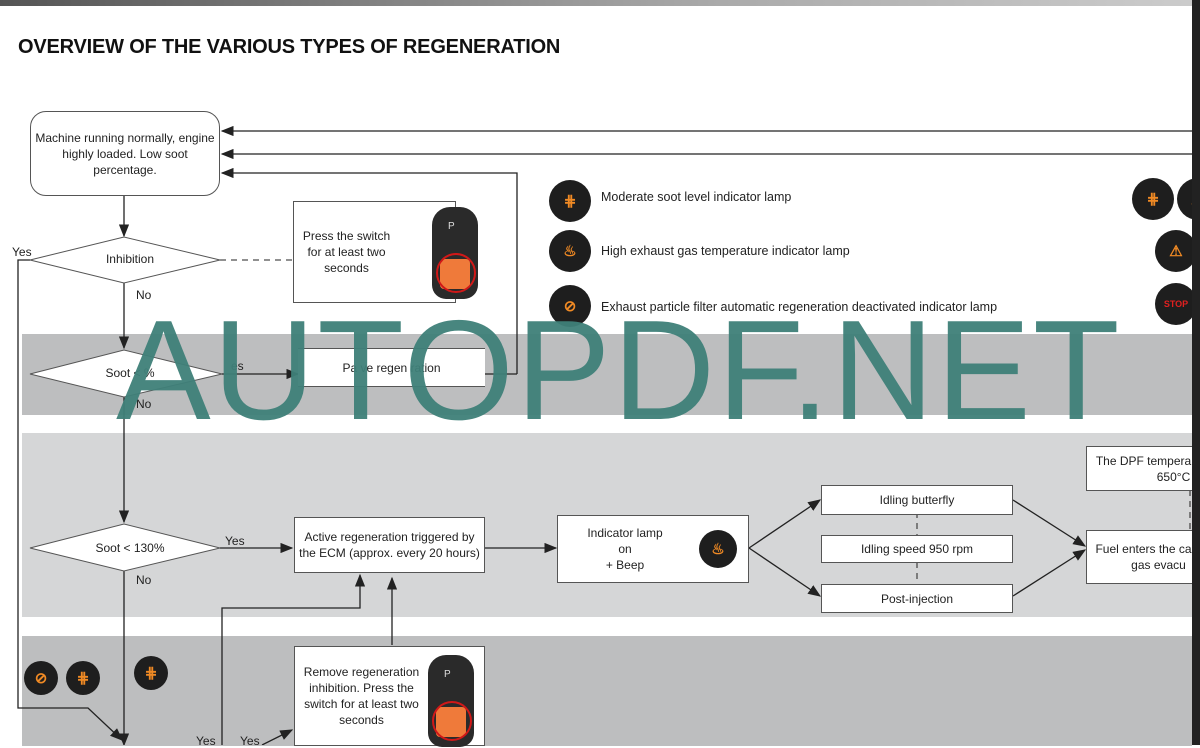  What do you see at coordinates (130, 548) in the screenshot?
I see `decision-soot-130-label: Soot < 130%` at bounding box center [130, 548].